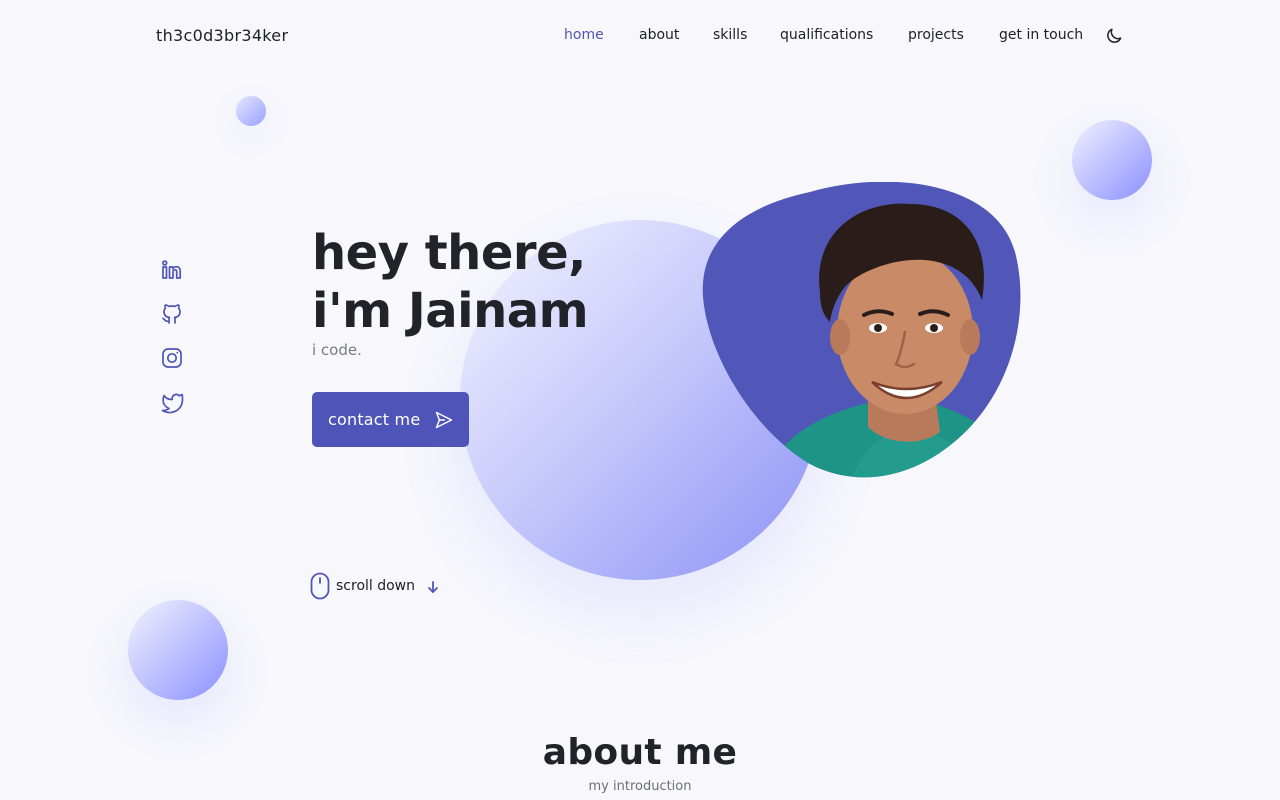  Describe the element at coordinates (862, 332) in the screenshot. I see `profile-picture` at that location.